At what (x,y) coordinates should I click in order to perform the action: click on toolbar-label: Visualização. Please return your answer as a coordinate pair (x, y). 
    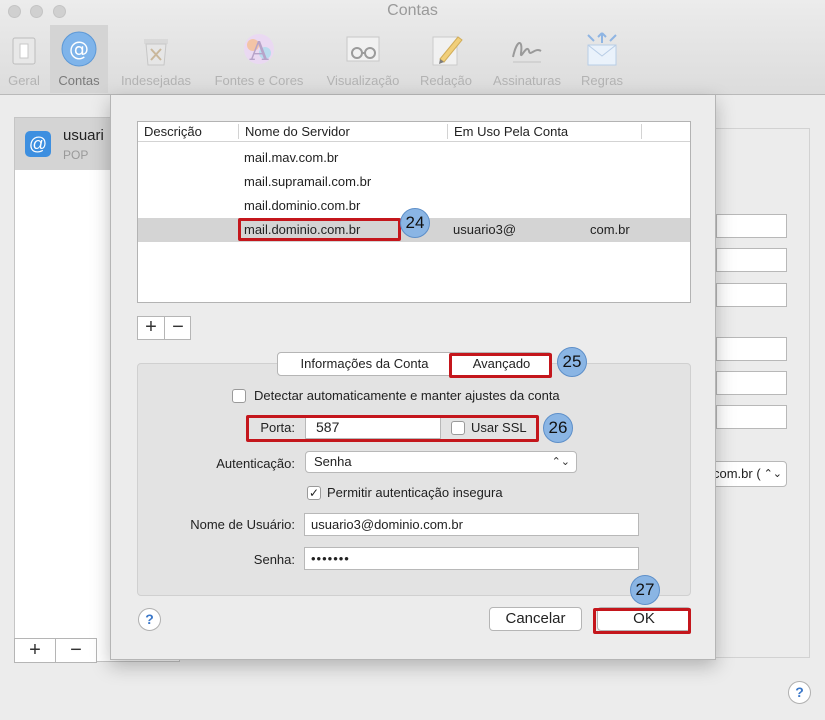
    Looking at the image, I should click on (363, 80).